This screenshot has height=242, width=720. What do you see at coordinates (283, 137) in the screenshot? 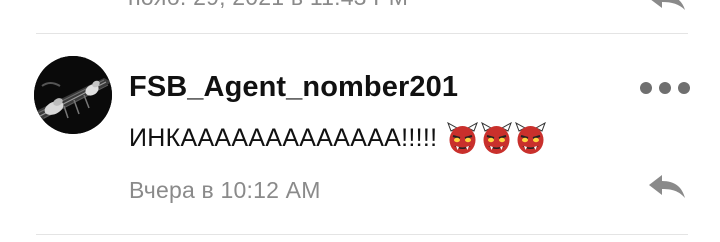
I see `comment-text: ИНКААААААААААААА!!!!!` at bounding box center [283, 137].